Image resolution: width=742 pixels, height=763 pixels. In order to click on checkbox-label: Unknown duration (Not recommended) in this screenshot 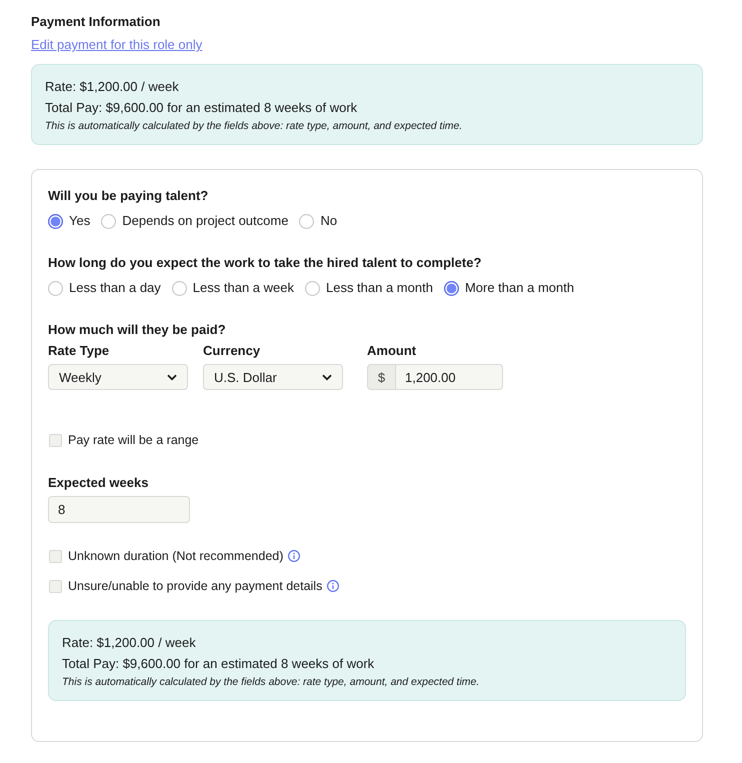, I will do `click(176, 556)`.